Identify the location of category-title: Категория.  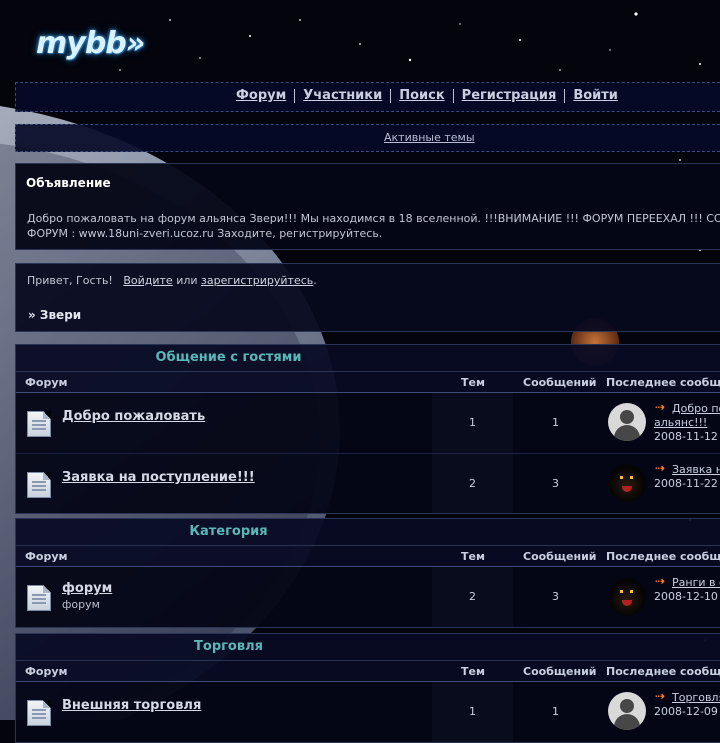
(368, 532).